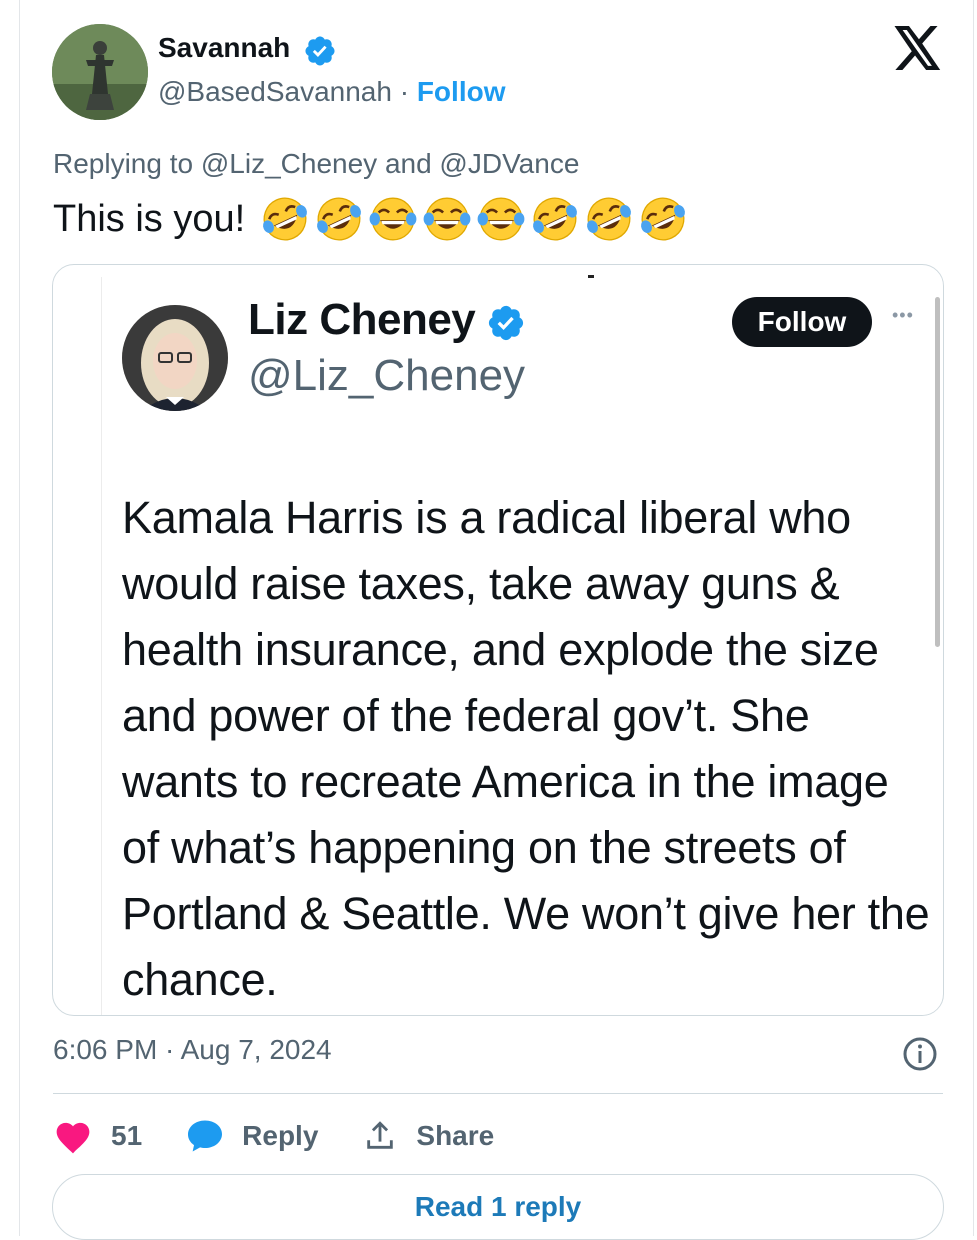 The width and height of the screenshot is (977, 1240). Describe the element at coordinates (224, 48) in the screenshot. I see `author-name: Savannah` at that location.